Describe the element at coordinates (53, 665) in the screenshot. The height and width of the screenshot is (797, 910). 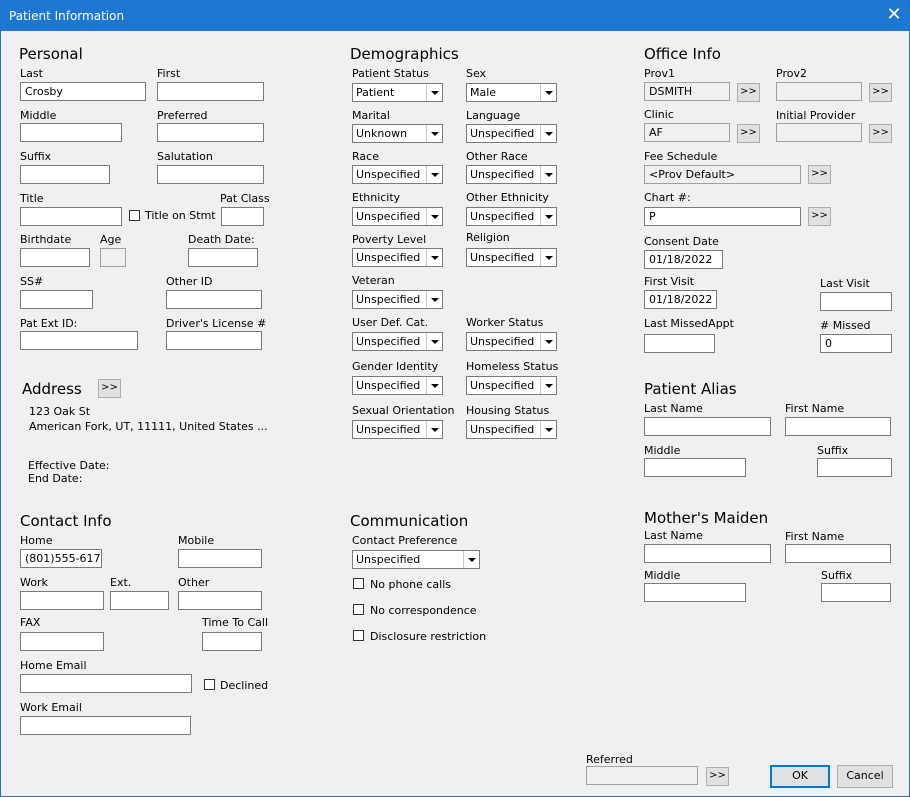
I see `home-email-label: Home Email` at that location.